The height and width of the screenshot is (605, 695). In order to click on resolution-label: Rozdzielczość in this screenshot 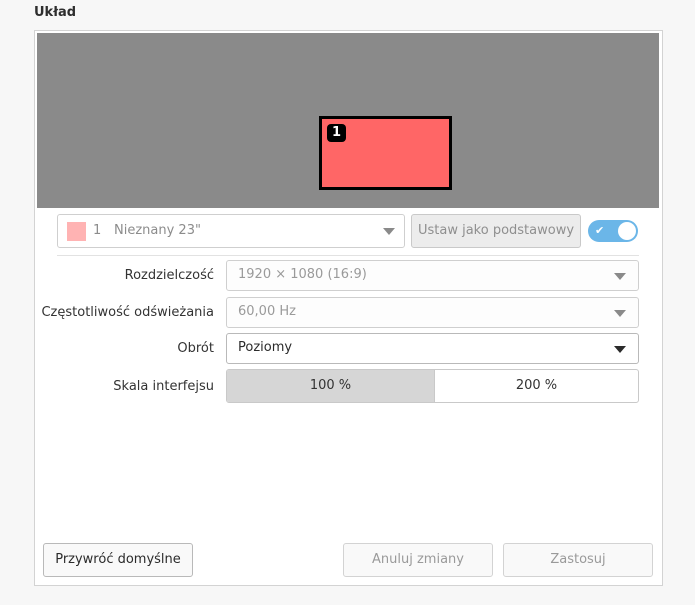, I will do `click(169, 275)`.